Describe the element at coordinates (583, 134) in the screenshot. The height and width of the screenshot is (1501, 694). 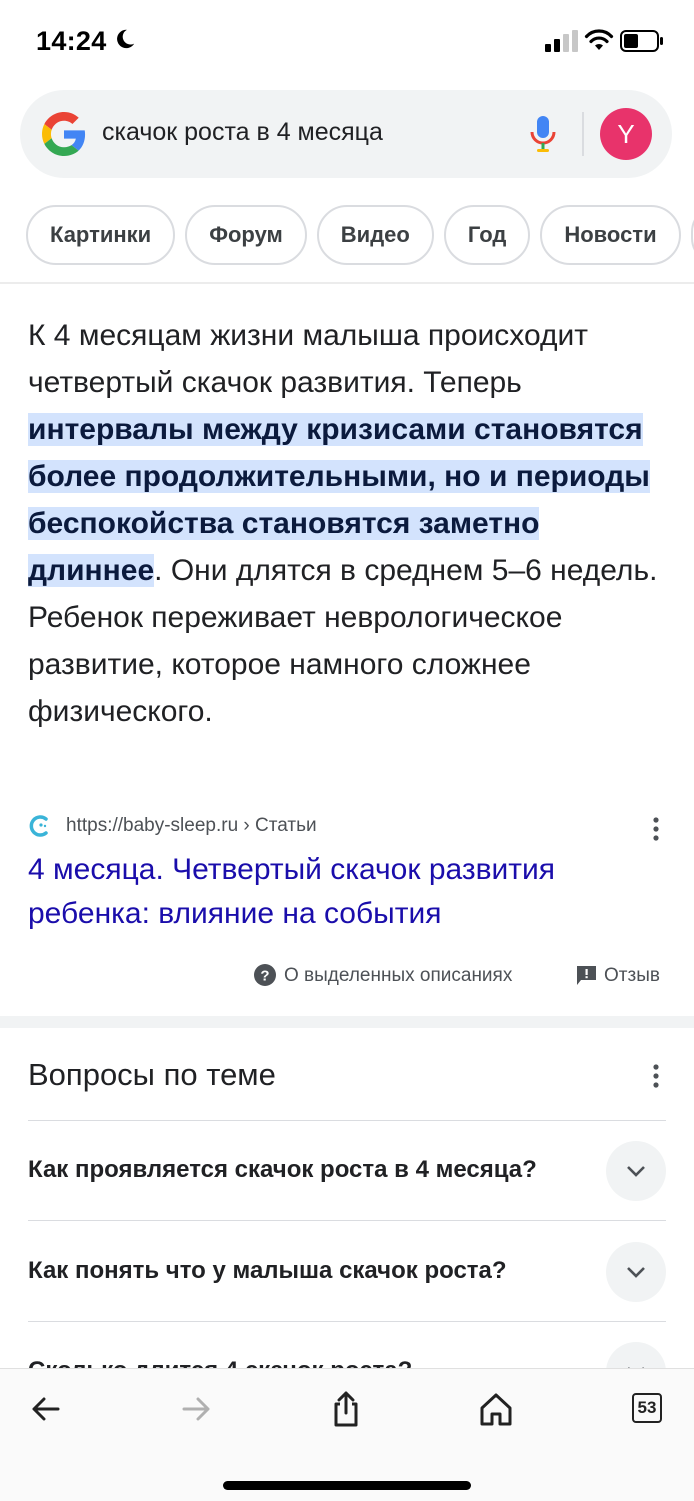
I see `search-divider` at that location.